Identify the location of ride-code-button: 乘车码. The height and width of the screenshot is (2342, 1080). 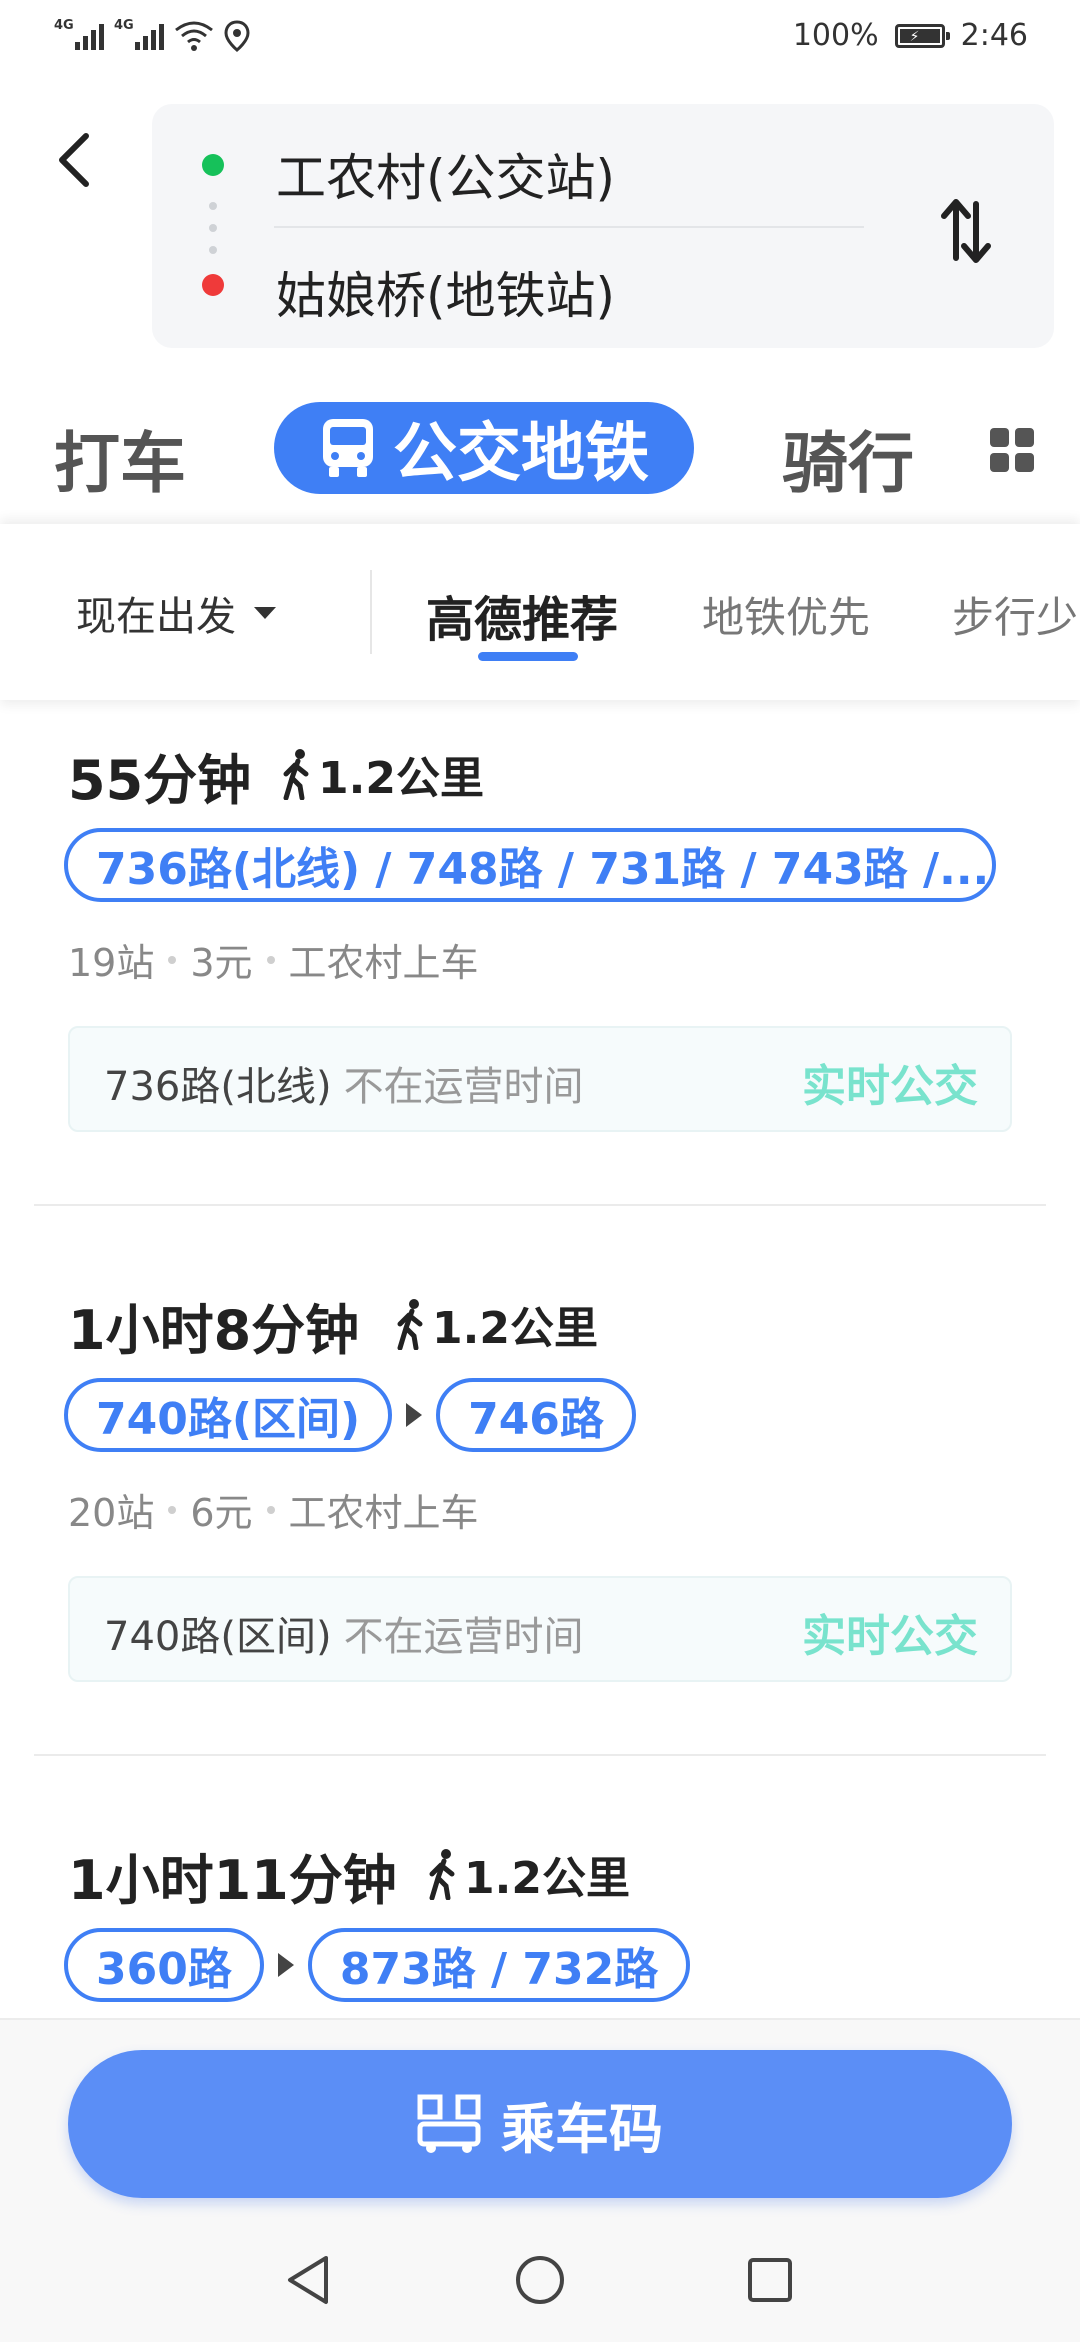
(540, 2124).